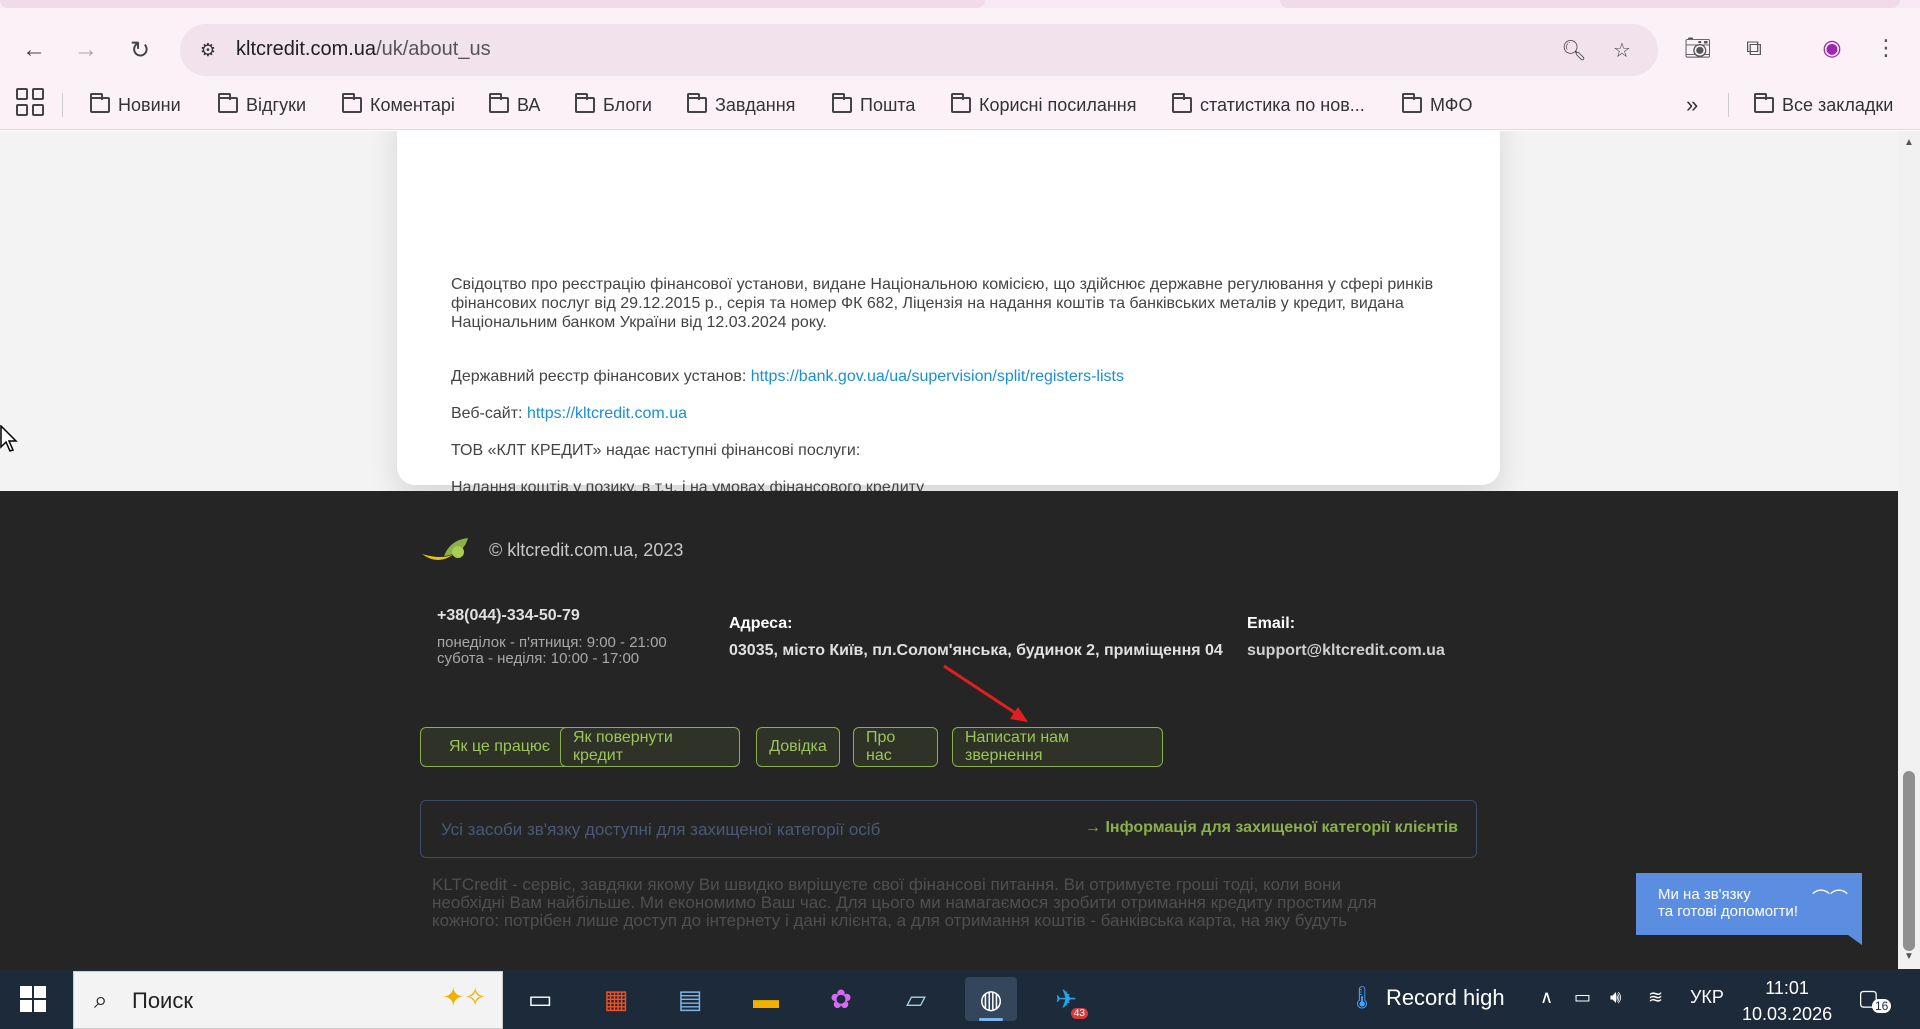 The image size is (1920, 1029). Describe the element at coordinates (1830, 899) in the screenshot. I see `chat-face-icon: ⌒⌒` at that location.